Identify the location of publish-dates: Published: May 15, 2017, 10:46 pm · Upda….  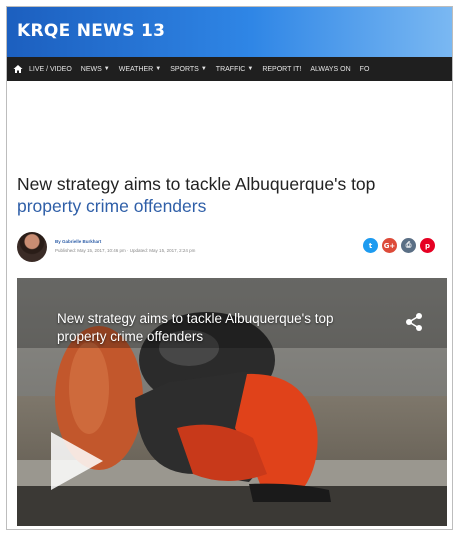
(125, 250).